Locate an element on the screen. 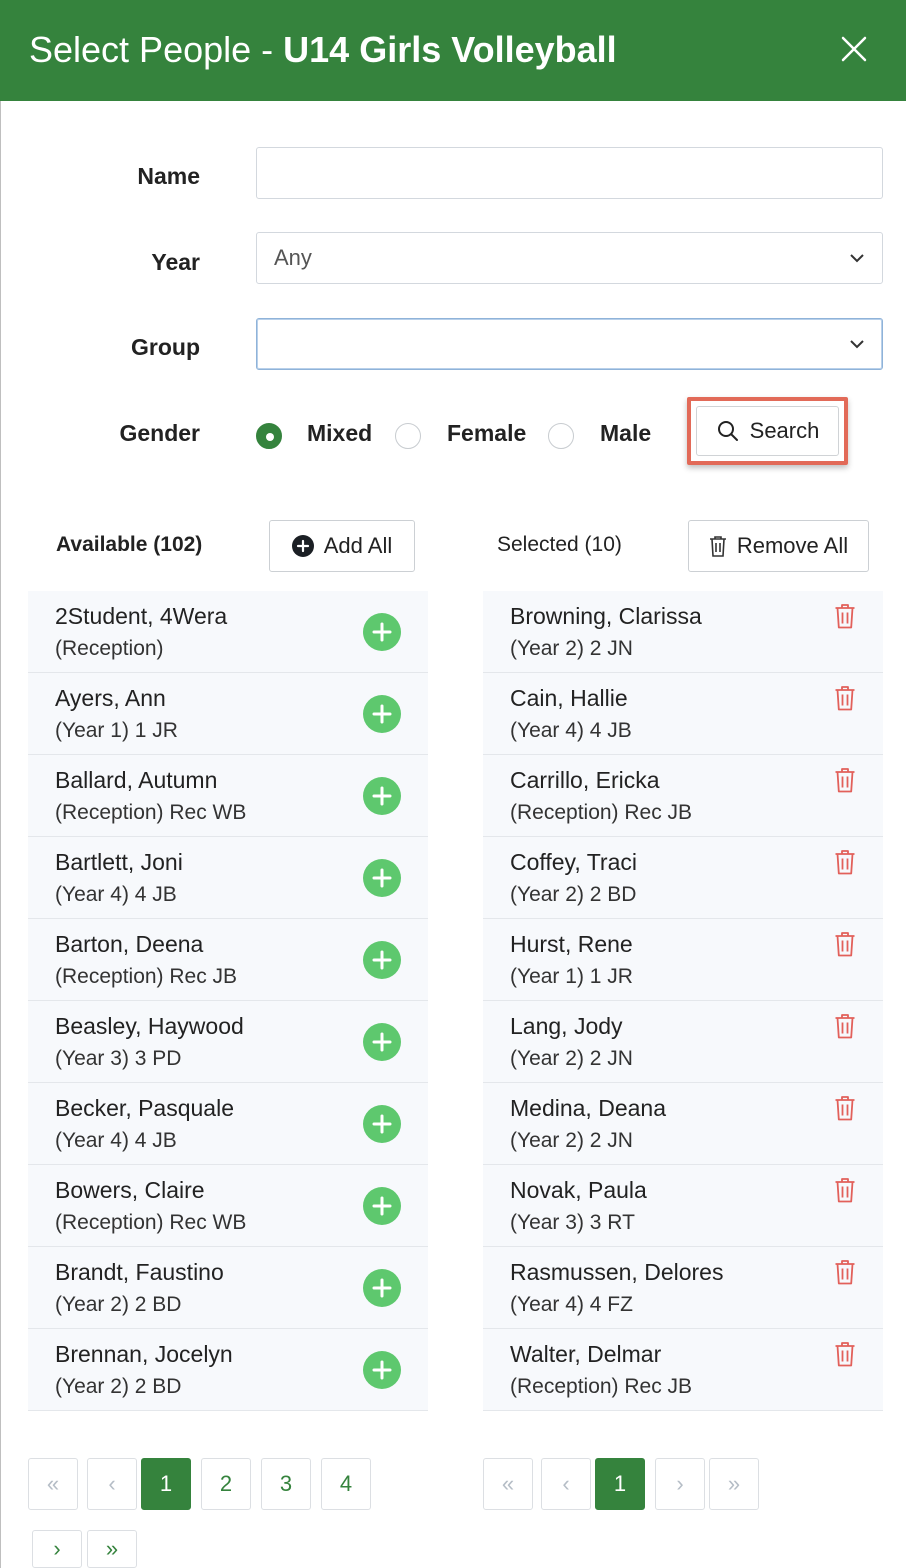 This screenshot has height=1568, width=906. add-all-label: Add All is located at coordinates (358, 545).